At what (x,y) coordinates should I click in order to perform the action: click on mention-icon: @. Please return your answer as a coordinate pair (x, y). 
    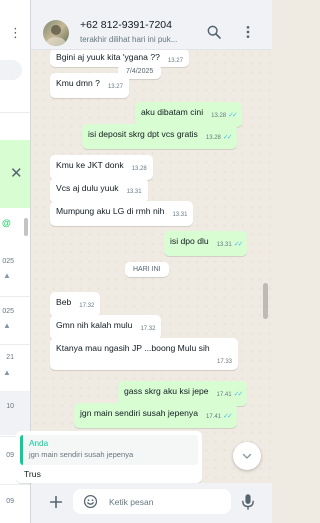
    Looking at the image, I should click on (6, 223).